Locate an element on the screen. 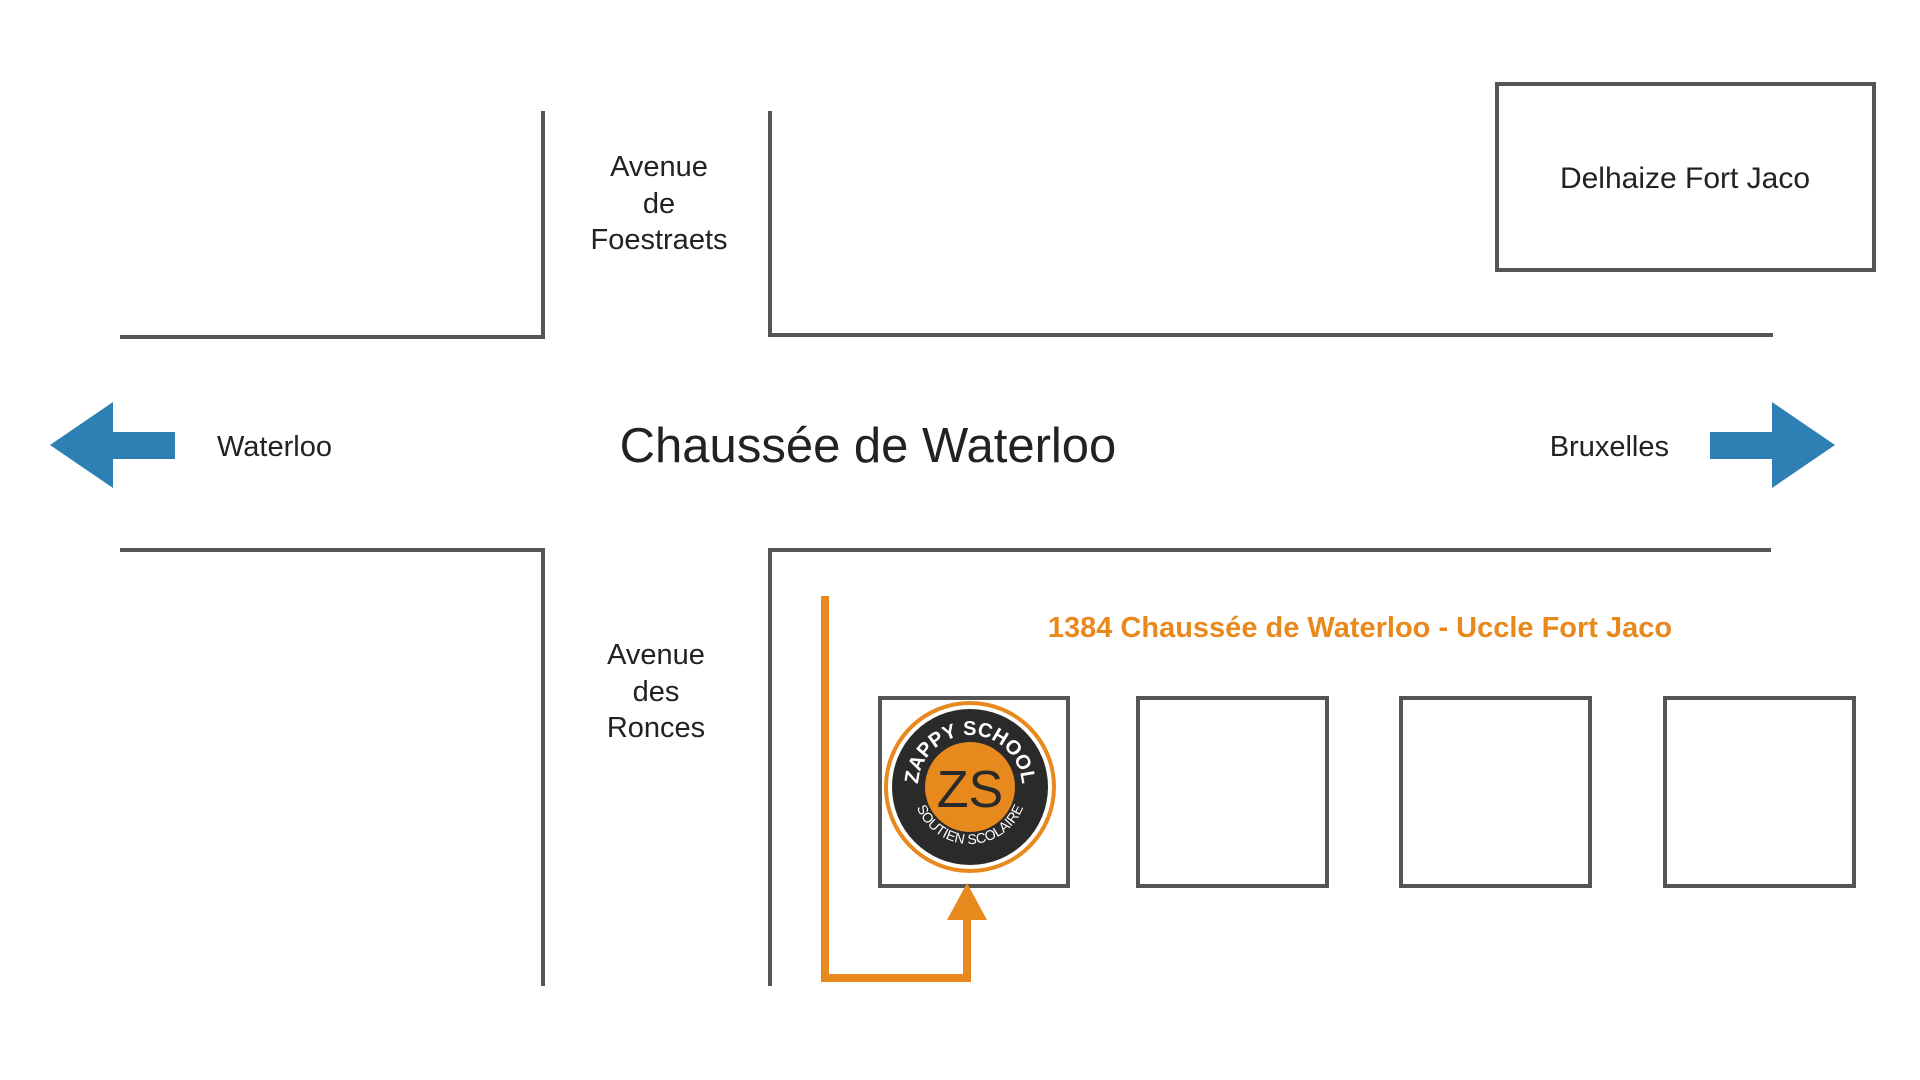 The height and width of the screenshot is (1080, 1920). avenue-south-line-1: Avenue is located at coordinates (656, 655).